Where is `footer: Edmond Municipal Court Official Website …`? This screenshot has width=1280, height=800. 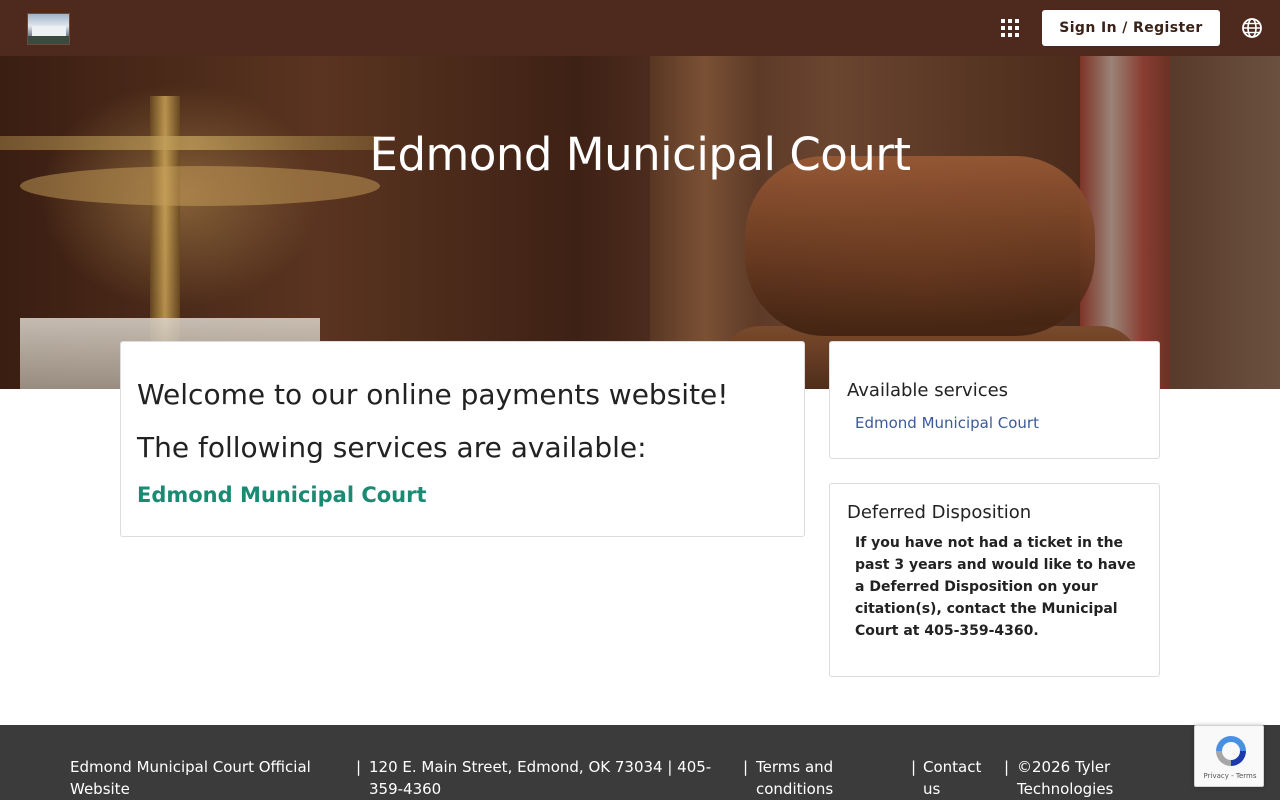
footer: Edmond Municipal Court Official Website … is located at coordinates (640, 762).